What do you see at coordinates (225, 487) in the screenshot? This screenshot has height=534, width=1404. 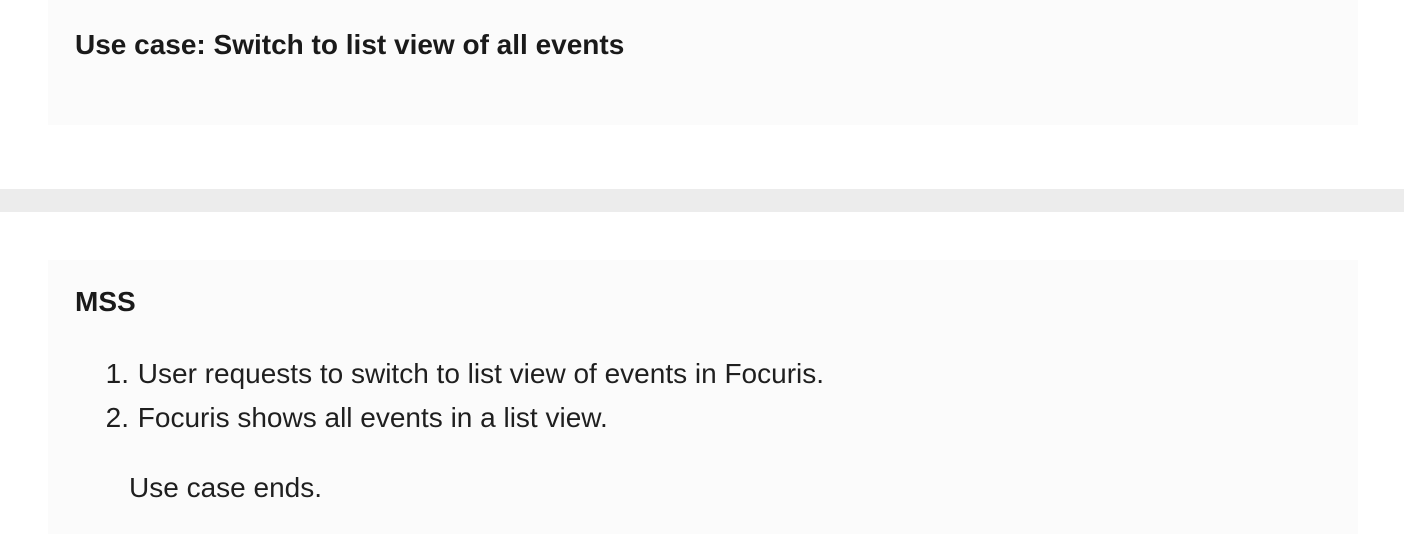 I see `use-case-ending: Use case ends.` at bounding box center [225, 487].